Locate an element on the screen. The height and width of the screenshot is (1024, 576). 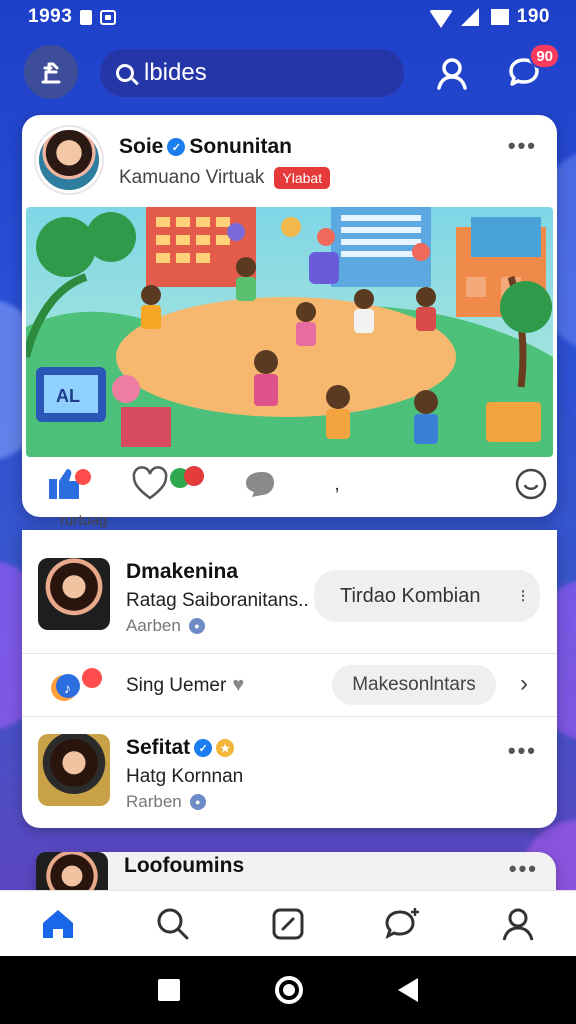
profile-button is located at coordinates (452, 73).